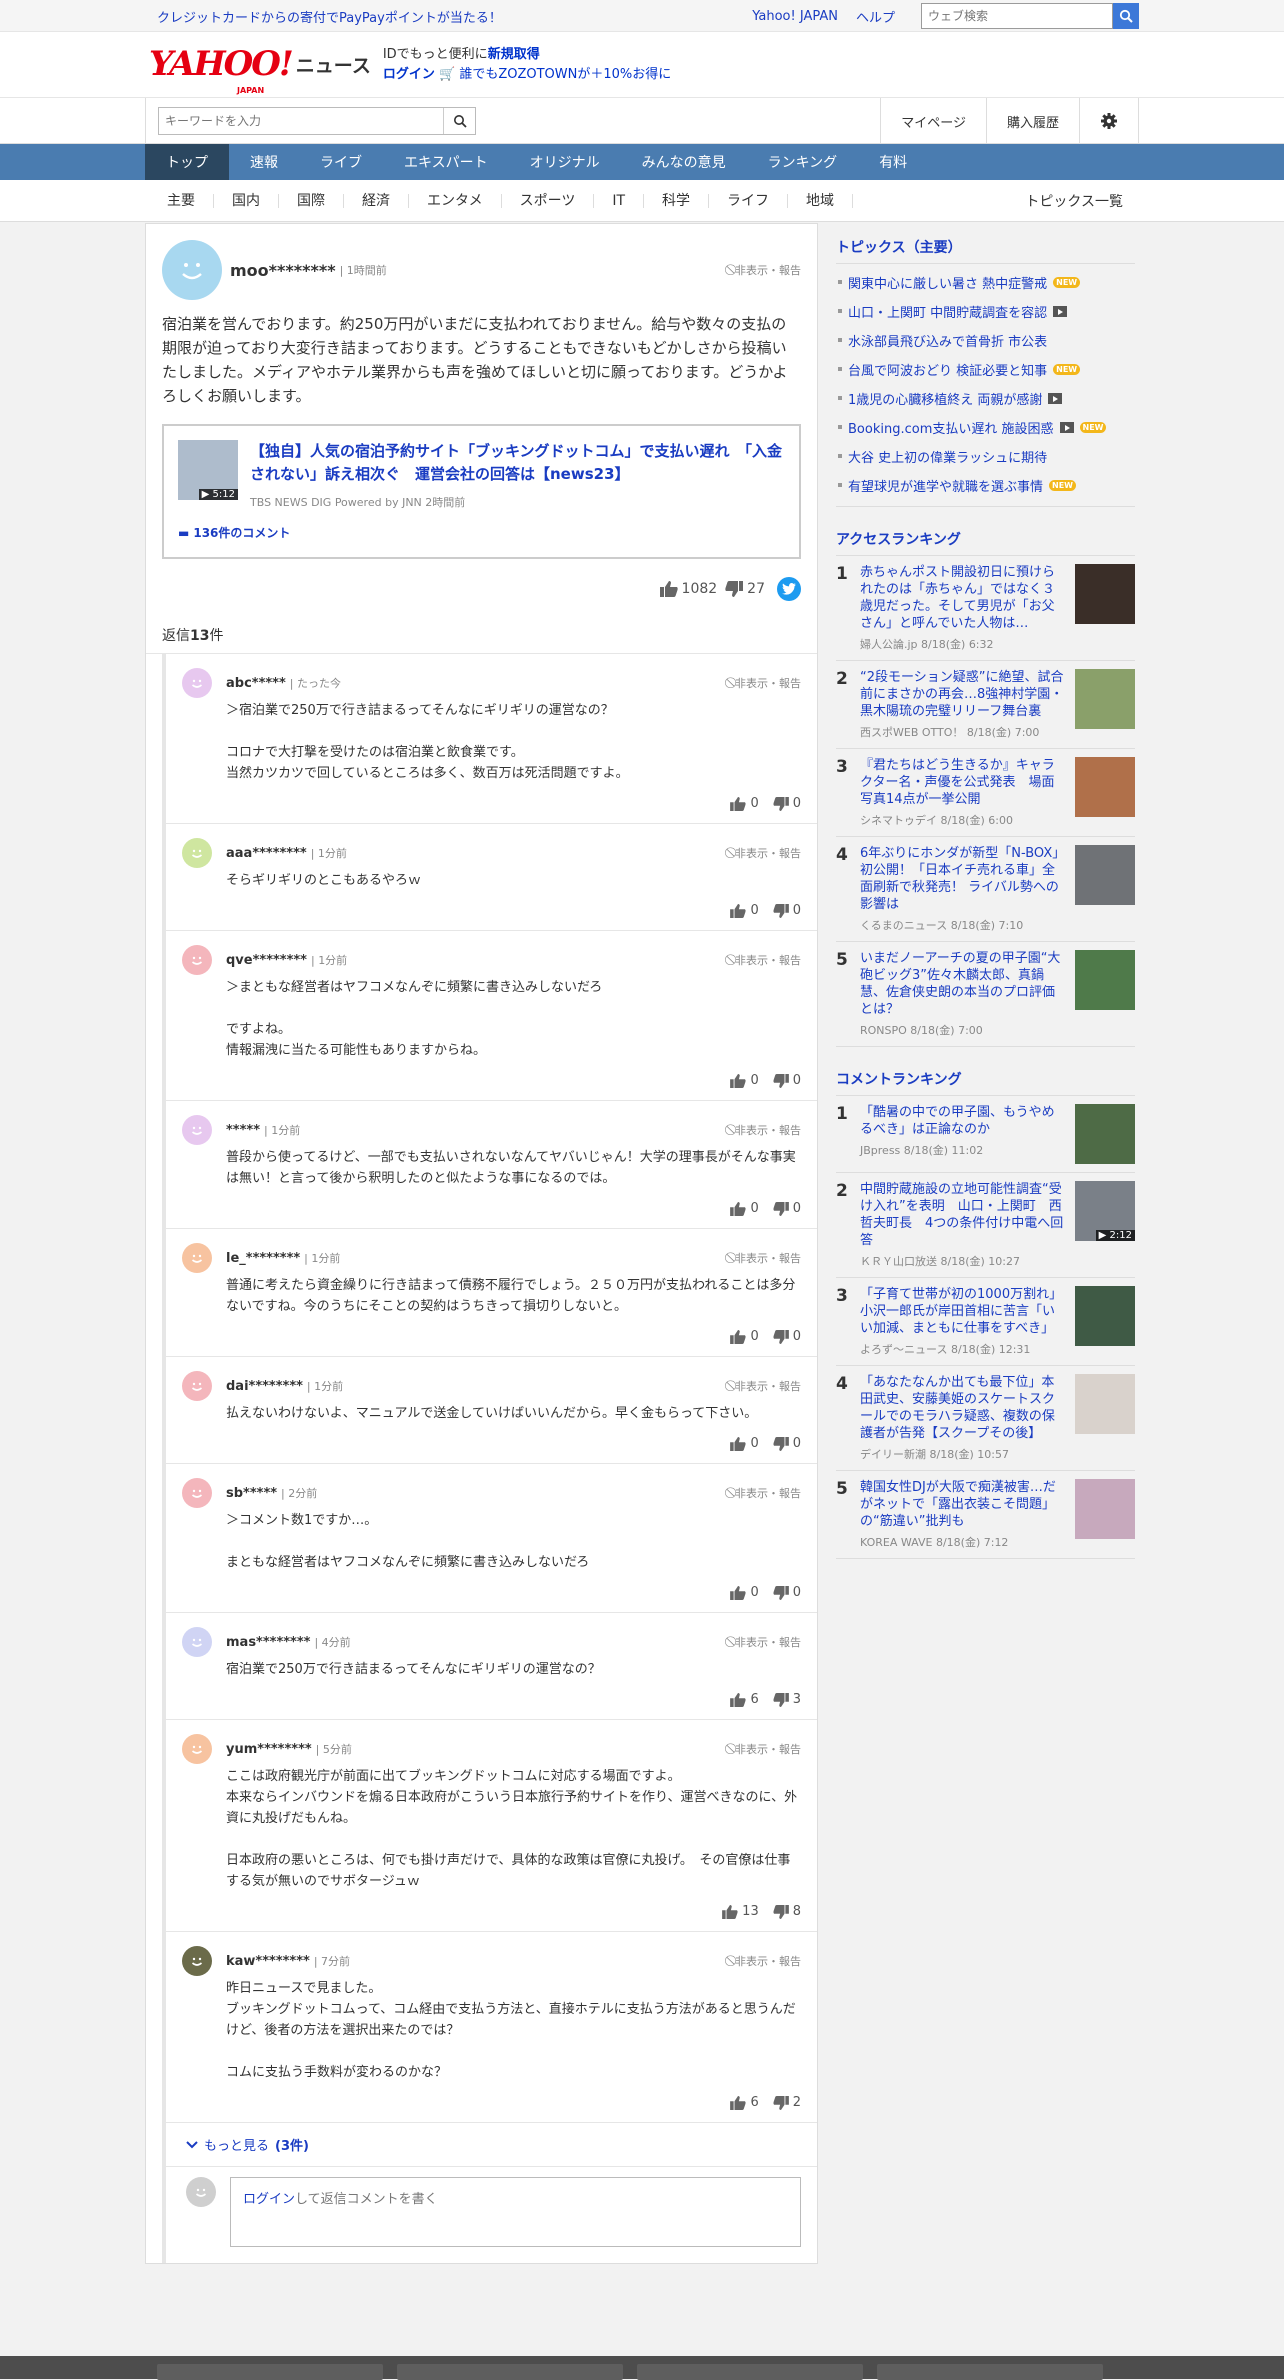 This screenshot has width=1284, height=2380. Describe the element at coordinates (893, 162) in the screenshot. I see `nav-tab-paid: 有料` at that location.